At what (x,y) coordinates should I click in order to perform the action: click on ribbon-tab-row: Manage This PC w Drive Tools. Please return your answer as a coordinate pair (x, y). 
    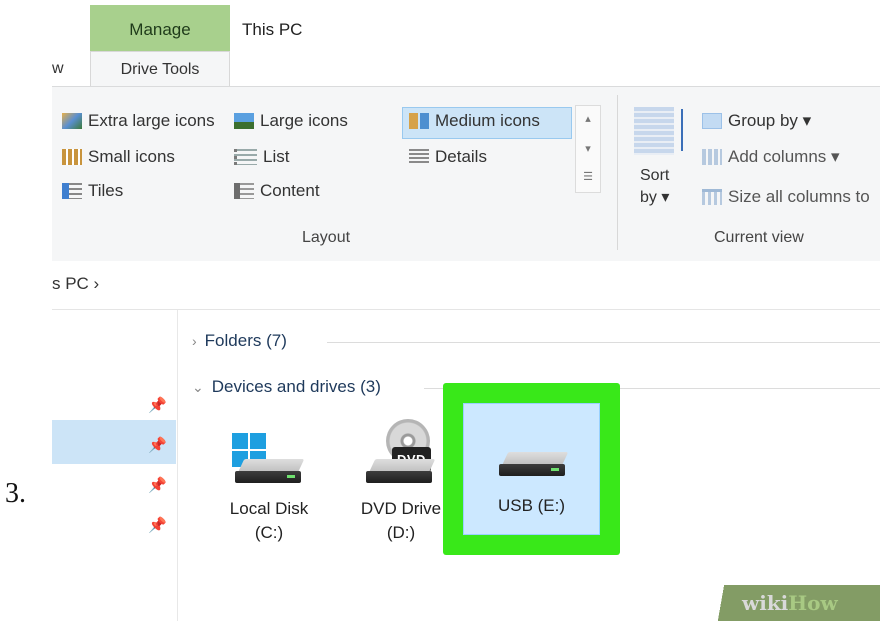
    Looking at the image, I should click on (466, 46).